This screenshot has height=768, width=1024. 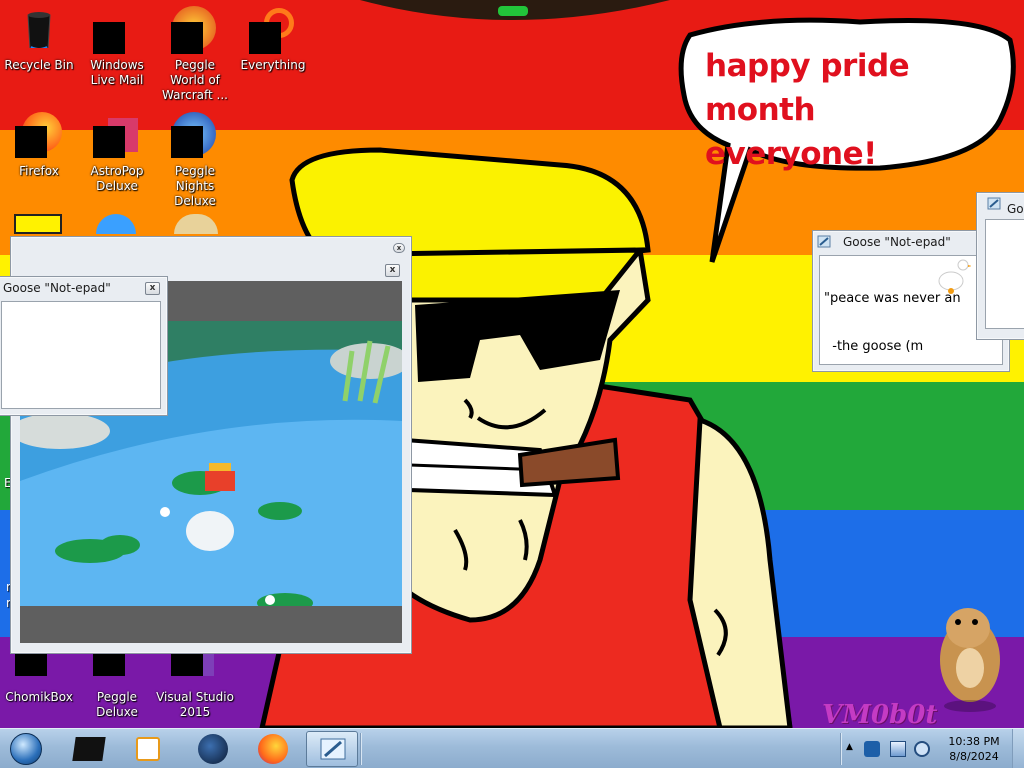 What do you see at coordinates (1015, 209) in the screenshot?
I see `window-title: Goo` at bounding box center [1015, 209].